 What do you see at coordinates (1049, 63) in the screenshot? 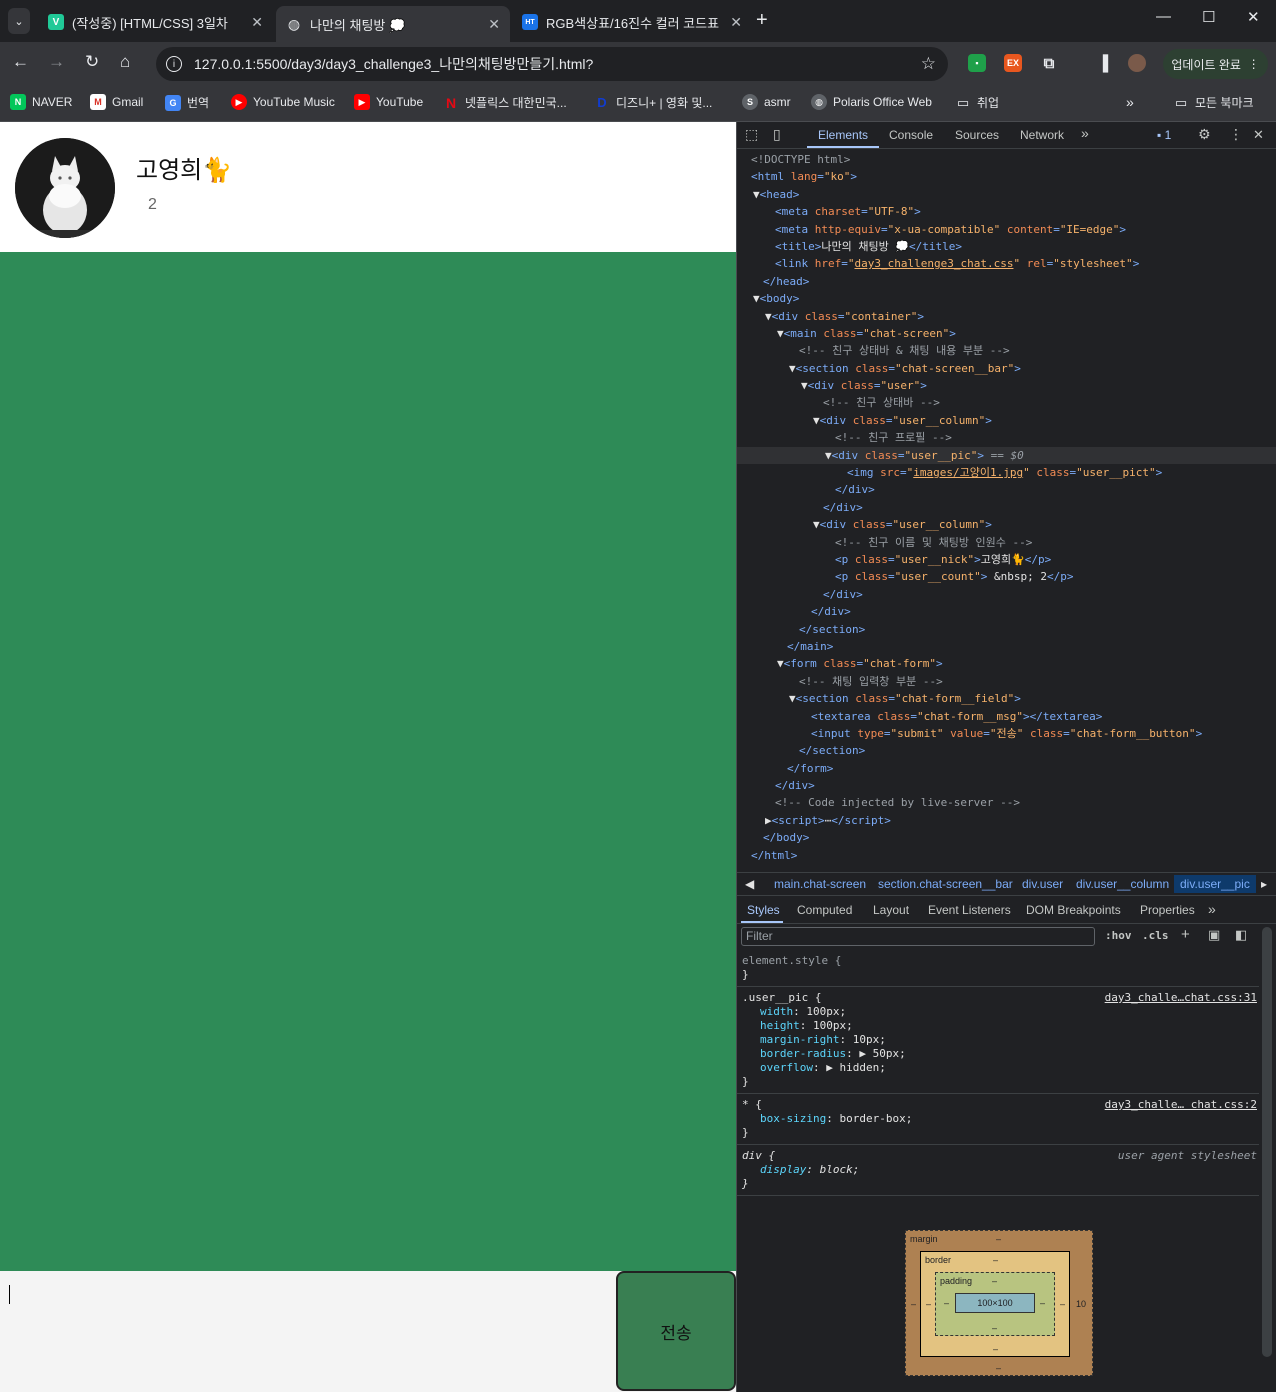
I see `puzzle-icon: ⧉` at bounding box center [1049, 63].